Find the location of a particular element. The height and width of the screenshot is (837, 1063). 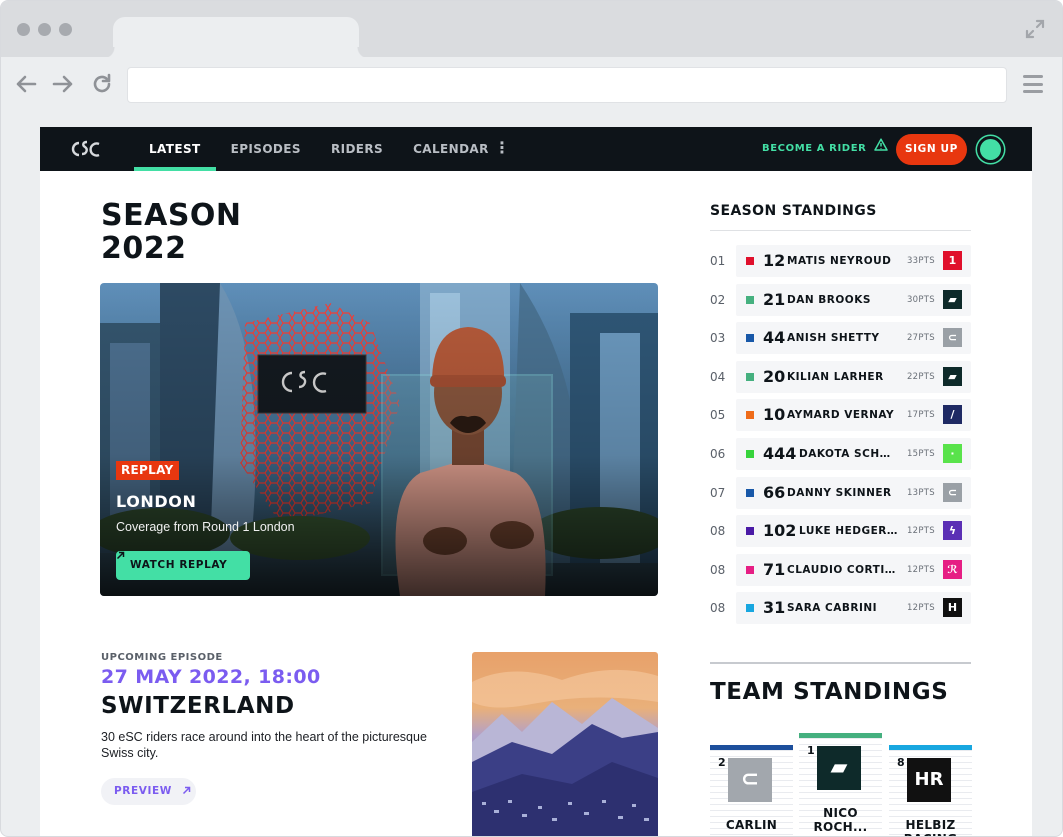

standings-card: 31 SARA CABRINI 12PTS H is located at coordinates (853, 608).